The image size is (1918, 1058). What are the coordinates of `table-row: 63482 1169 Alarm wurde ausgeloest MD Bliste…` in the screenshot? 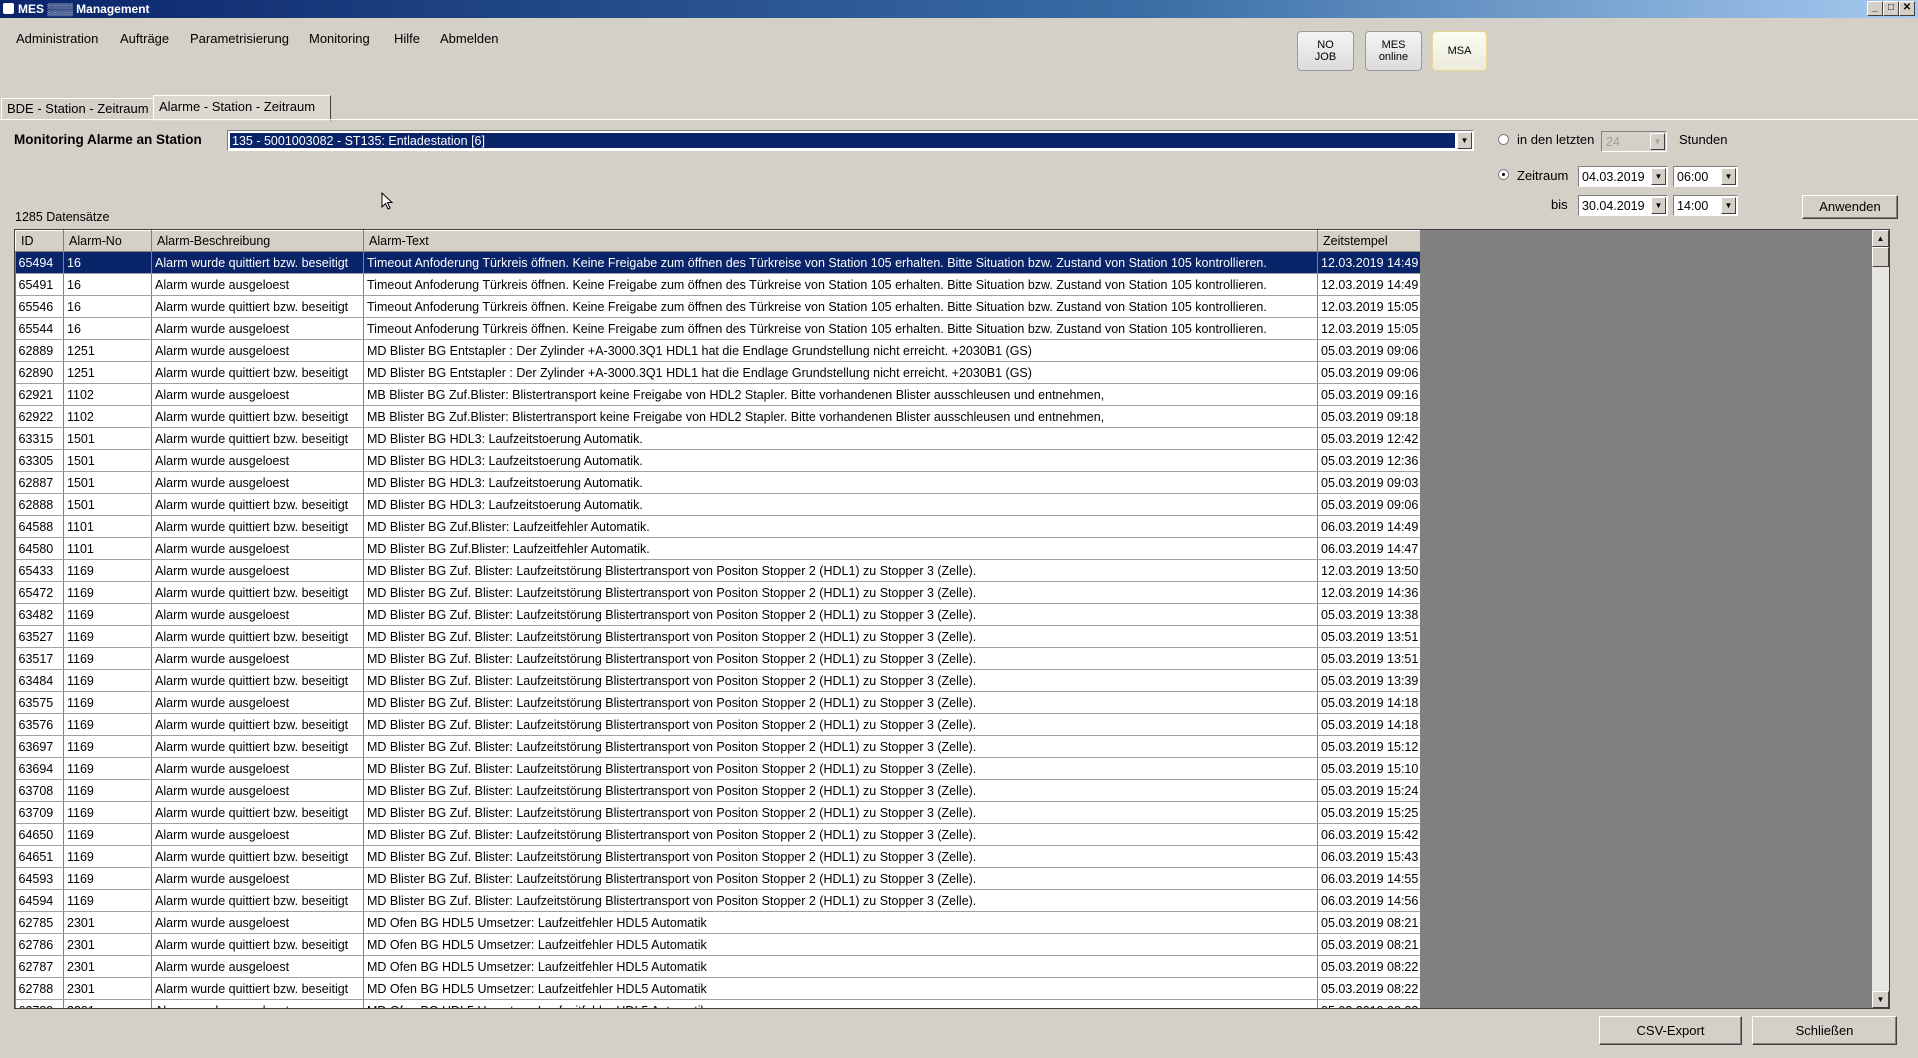 It's located at (718, 614).